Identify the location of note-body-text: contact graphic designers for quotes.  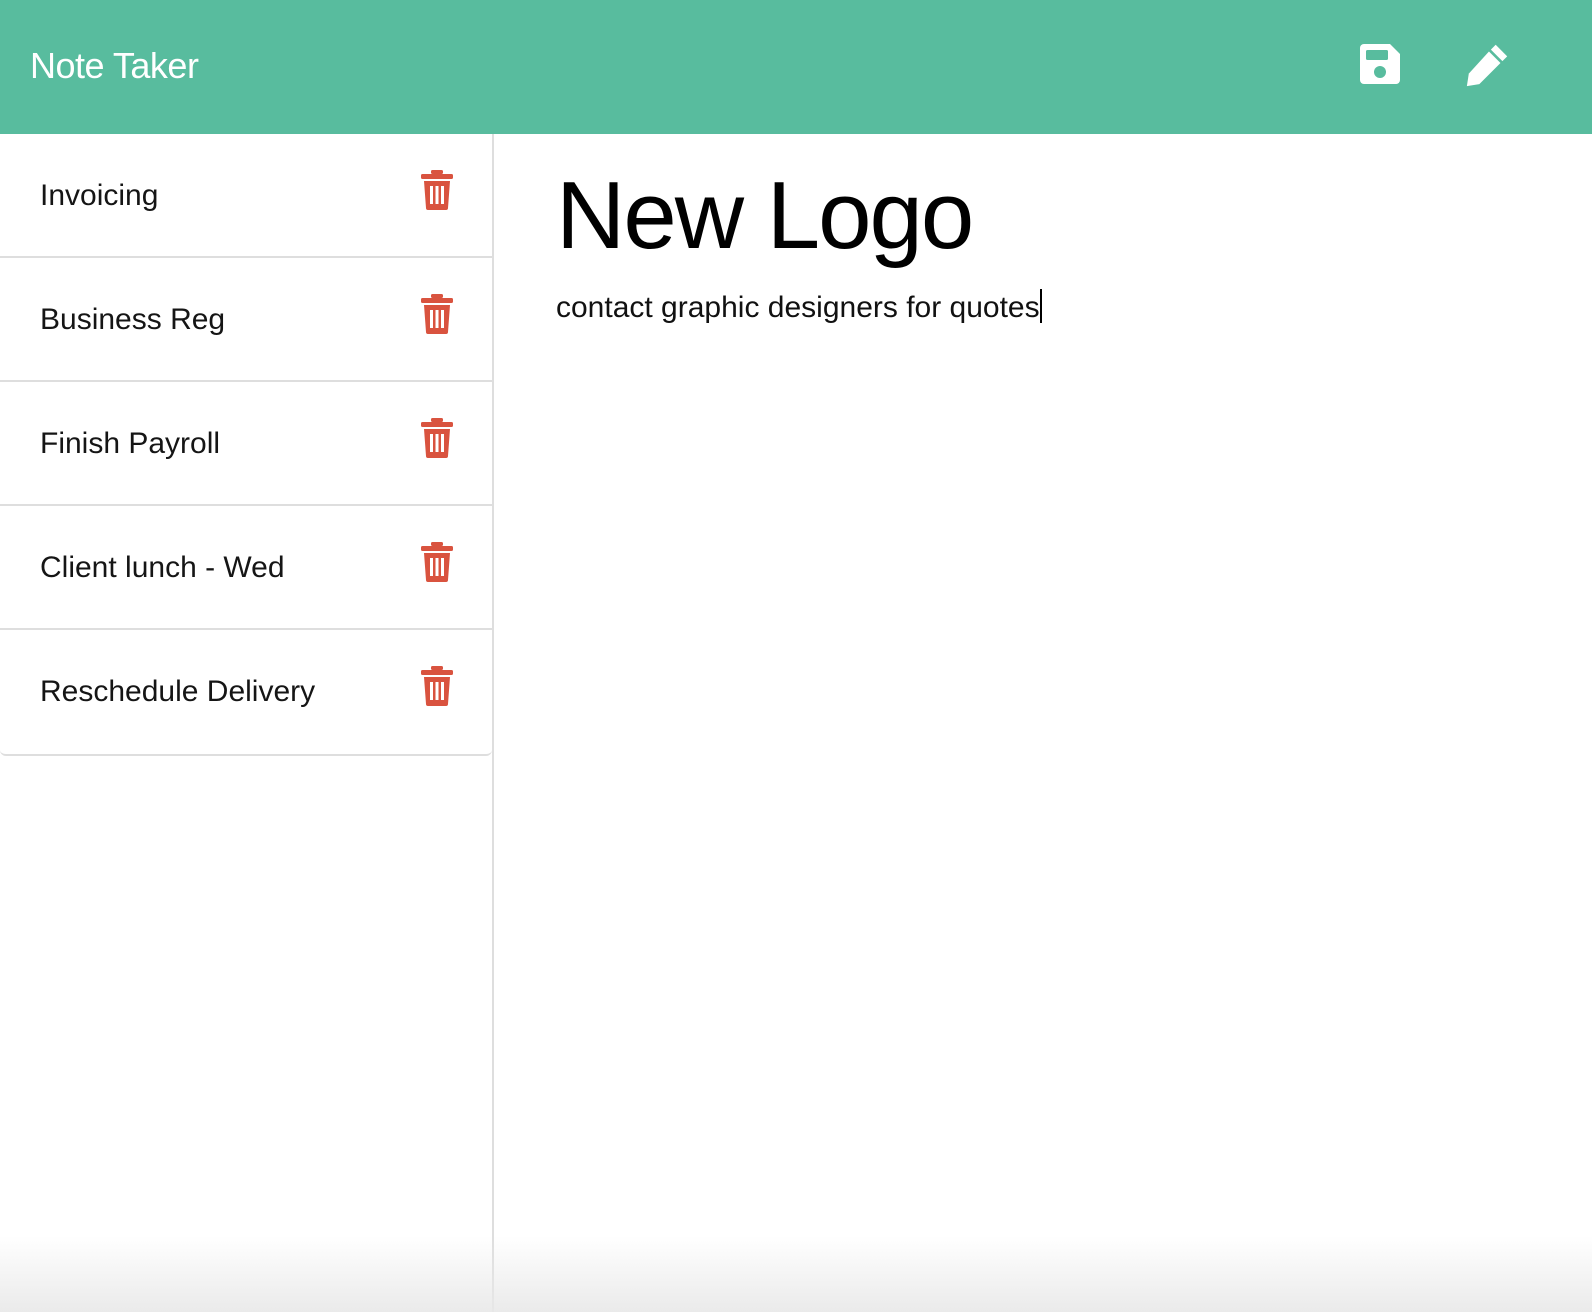
(798, 307).